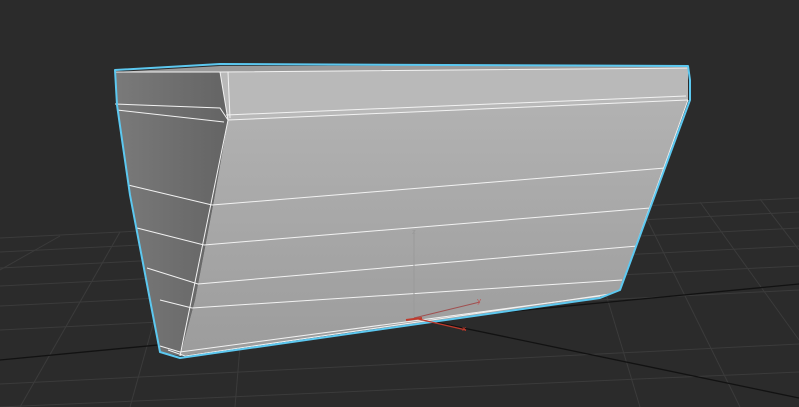 The height and width of the screenshot is (407, 799). What do you see at coordinates (479, 301) in the screenshot?
I see `gizmo-y-label: y` at bounding box center [479, 301].